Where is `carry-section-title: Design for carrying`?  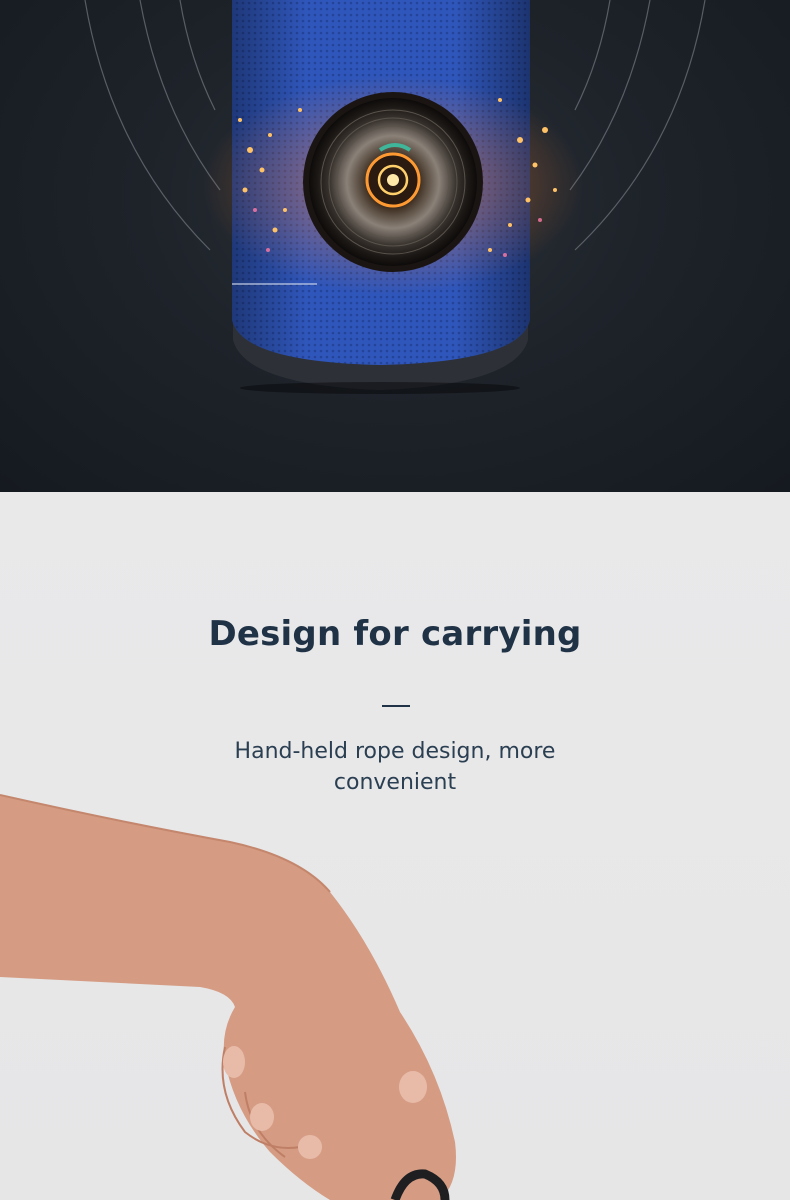 carry-section-title: Design for carrying is located at coordinates (395, 634).